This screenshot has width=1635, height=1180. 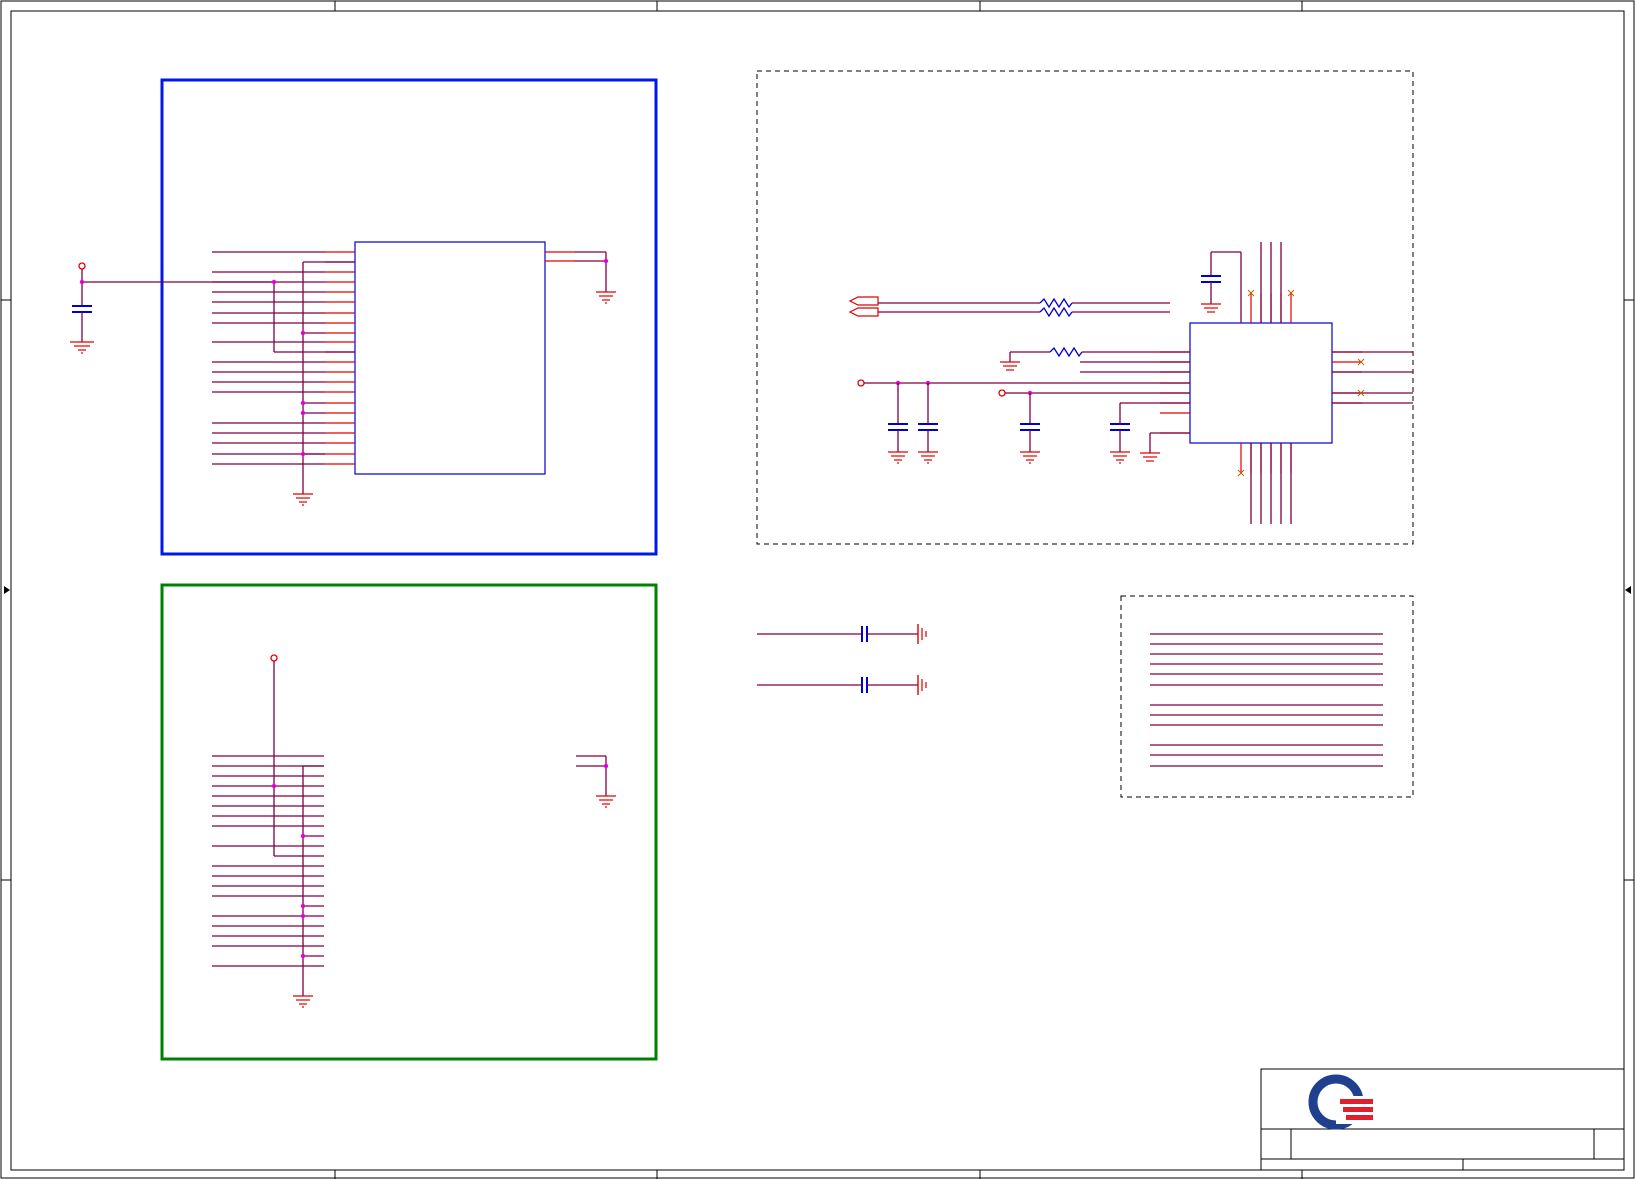 What do you see at coordinates (596, 781) in the screenshot?
I see `ll-right-gnd` at bounding box center [596, 781].